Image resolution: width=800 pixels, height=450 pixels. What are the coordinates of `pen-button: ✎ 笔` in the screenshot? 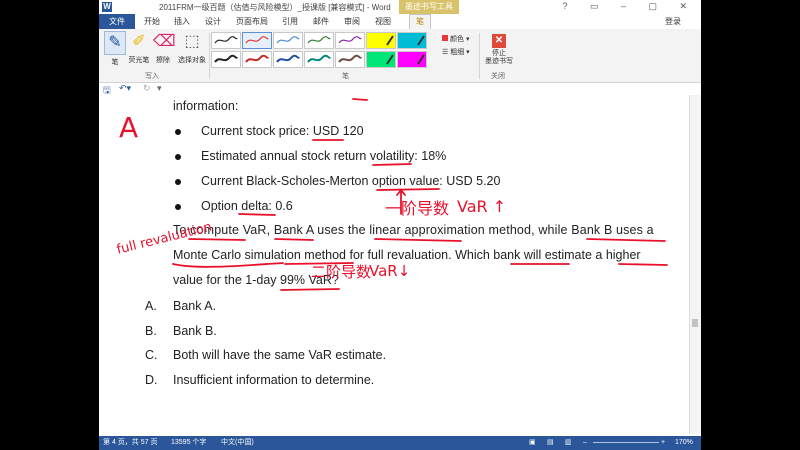 It's located at (115, 49).